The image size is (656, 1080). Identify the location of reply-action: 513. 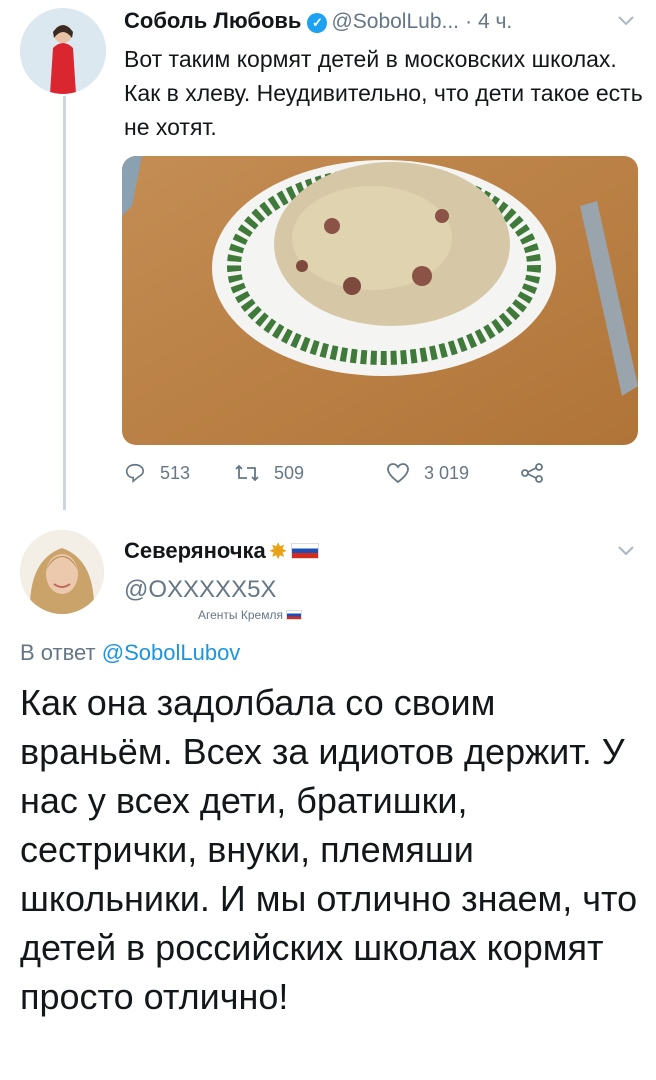
(157, 473).